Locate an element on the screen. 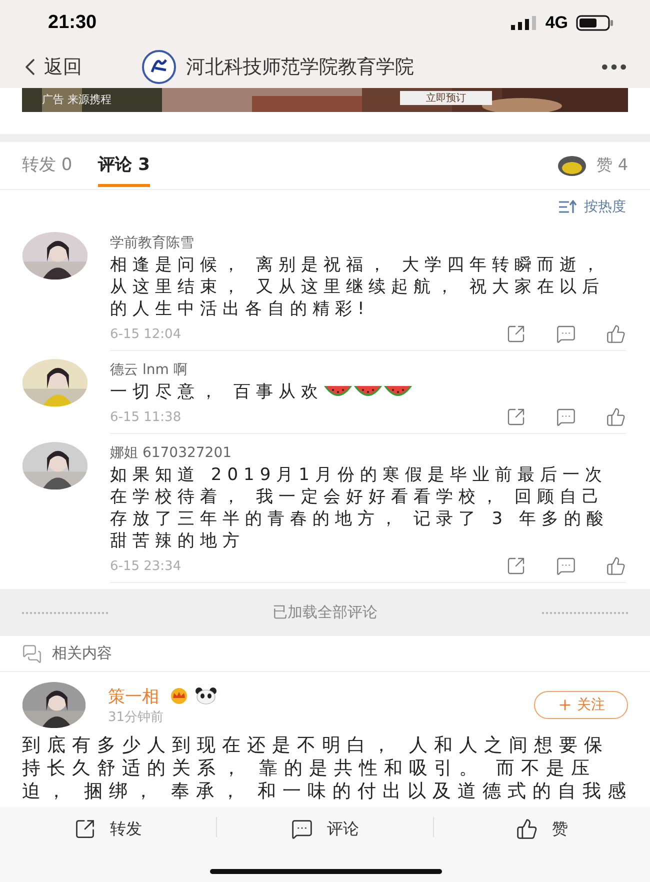 The height and width of the screenshot is (882, 650). network-type: 4G is located at coordinates (556, 23).